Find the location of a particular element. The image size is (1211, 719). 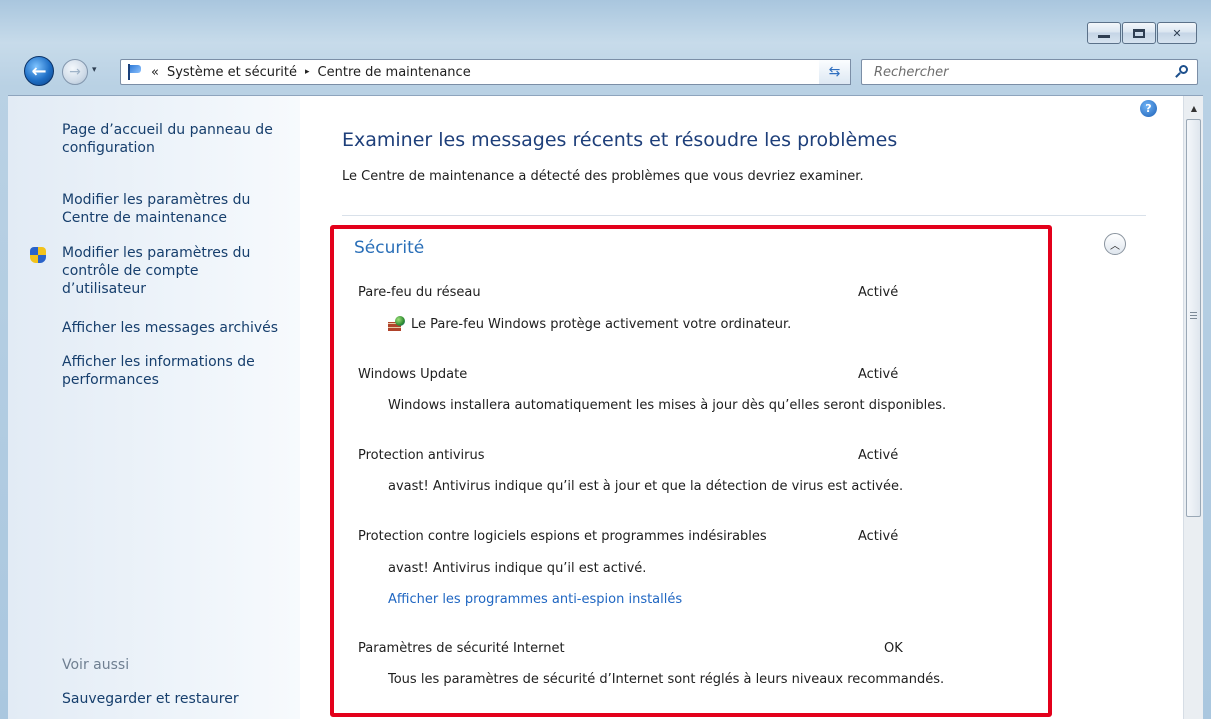

breadcrumb-item-system-security: Système et sécurité is located at coordinates (232, 72).